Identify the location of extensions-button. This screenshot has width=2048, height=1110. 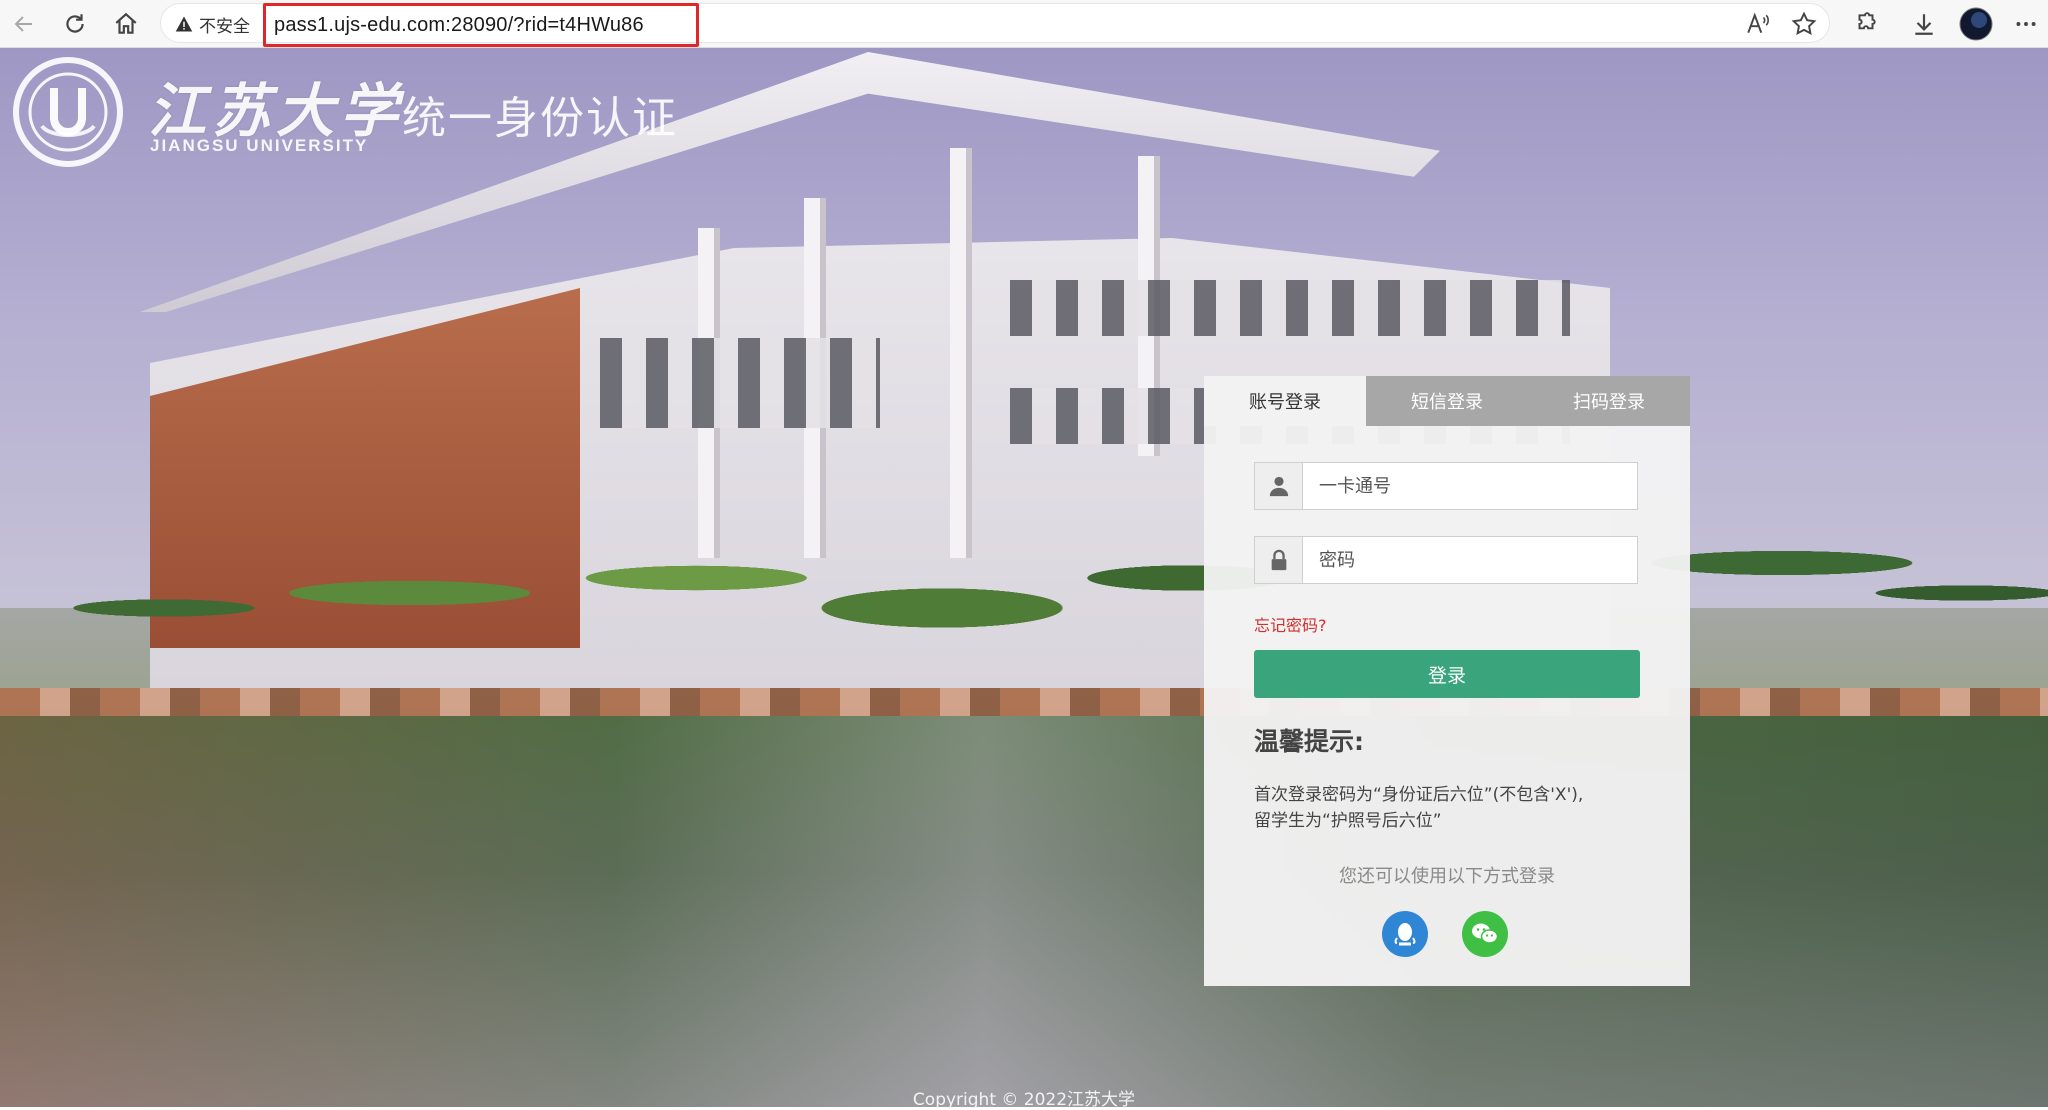
(1866, 24).